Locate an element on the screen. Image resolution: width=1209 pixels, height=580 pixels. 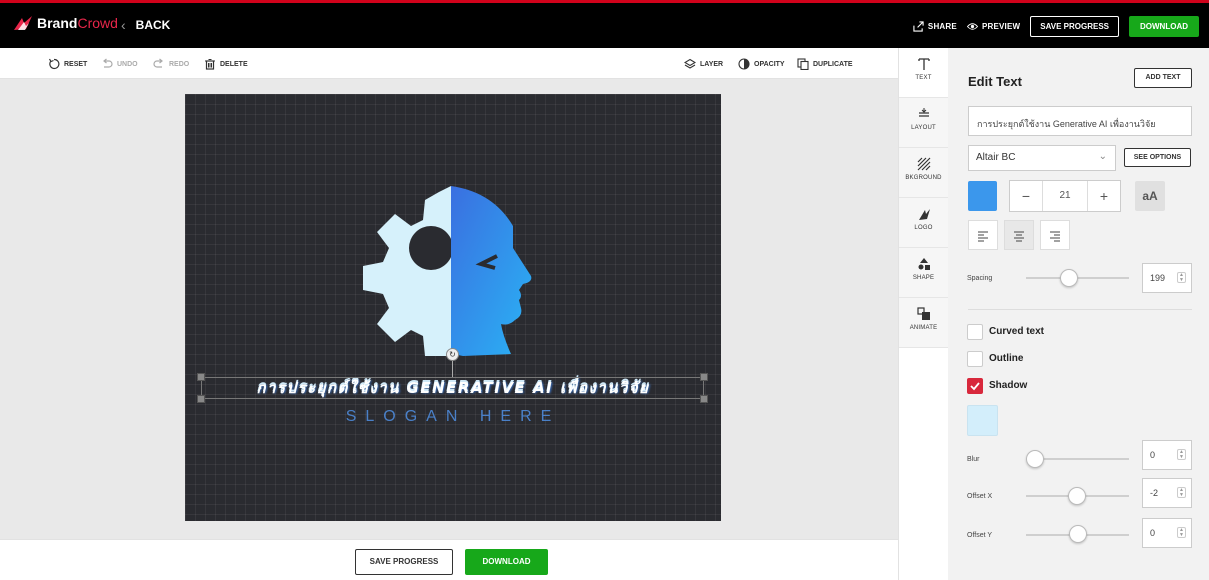
see-options-button: SEE OPTIONS is located at coordinates (1157, 157).